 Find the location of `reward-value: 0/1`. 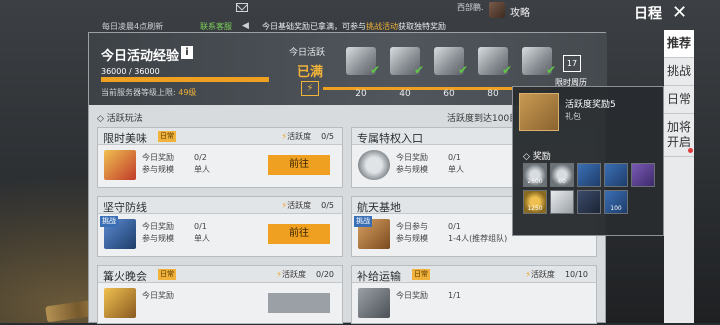

reward-value: 0/1 is located at coordinates (454, 157).